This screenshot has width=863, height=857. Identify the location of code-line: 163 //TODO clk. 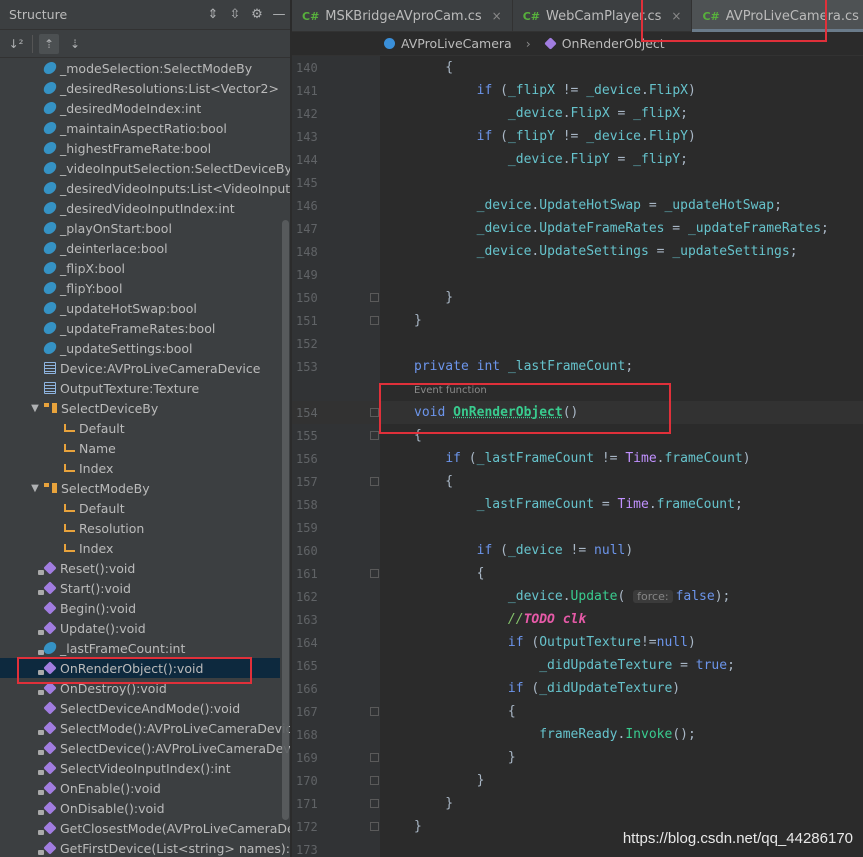
(577, 619).